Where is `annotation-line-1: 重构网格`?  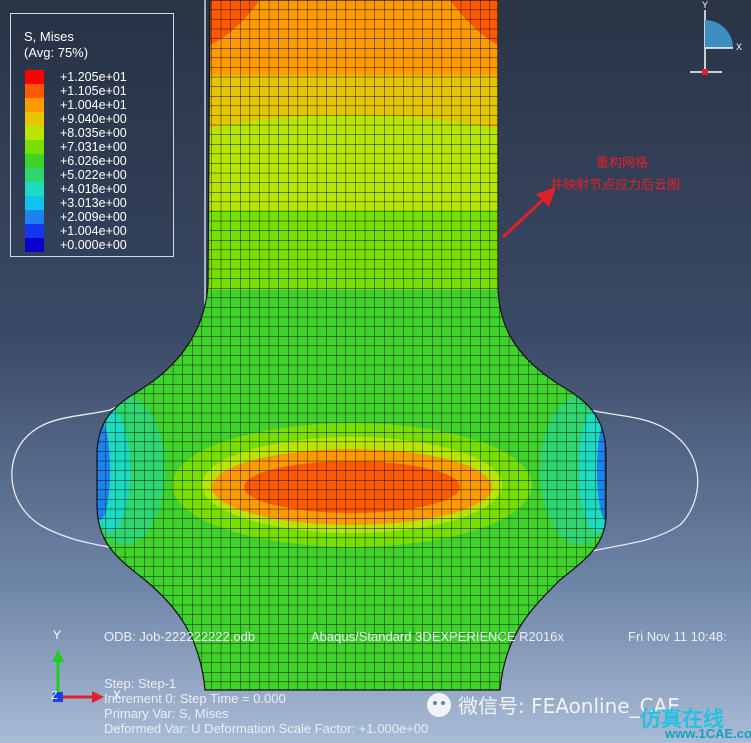 annotation-line-1: 重构网格 is located at coordinates (622, 163).